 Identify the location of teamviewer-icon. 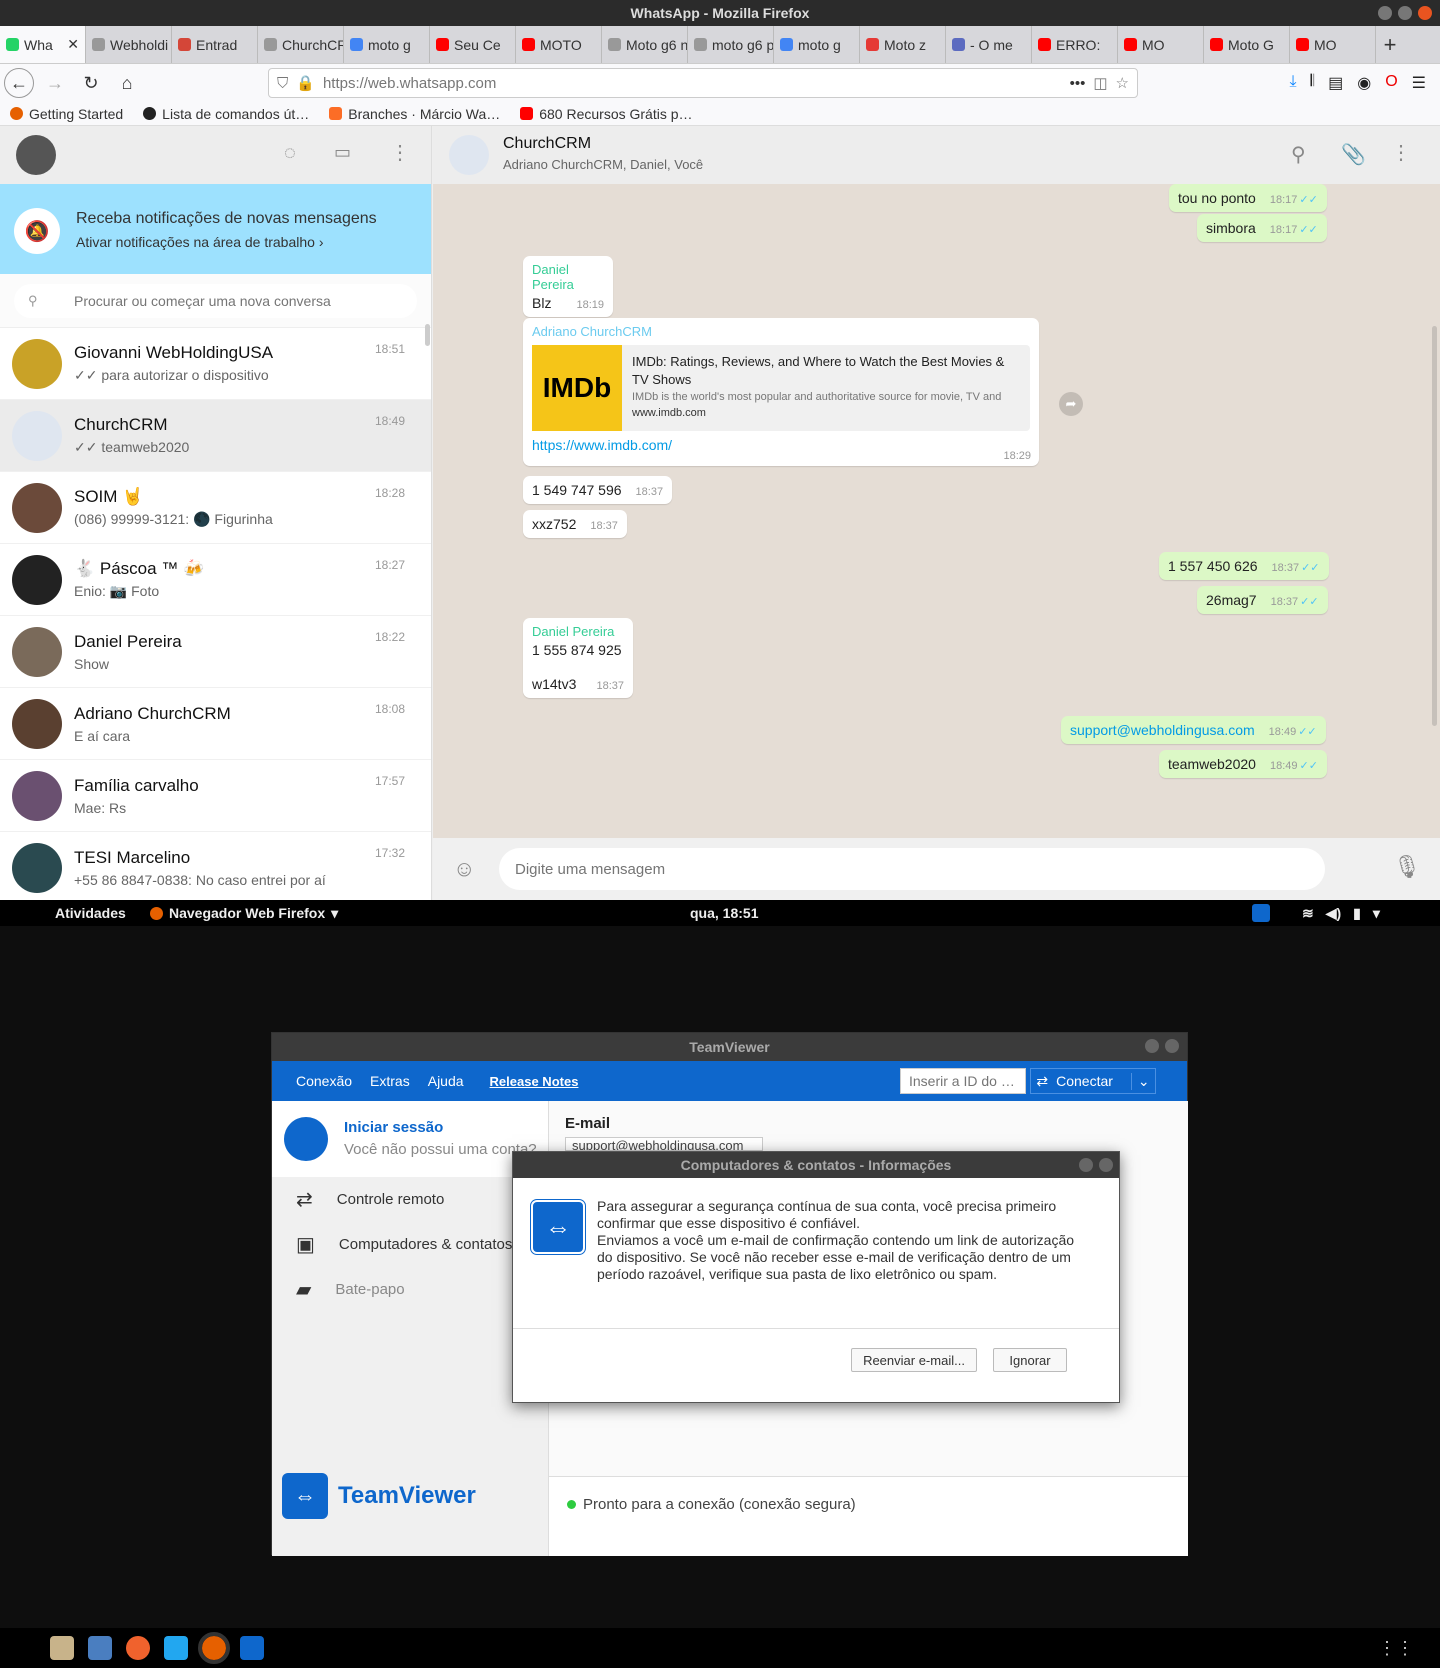
(252, 1648).